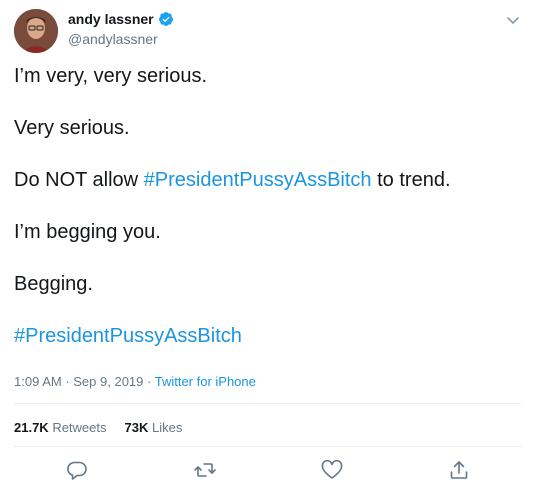 This screenshot has height=492, width=535. Describe the element at coordinates (110, 76) in the screenshot. I see `tweet-paragraph: I’m very, very serious.` at that location.